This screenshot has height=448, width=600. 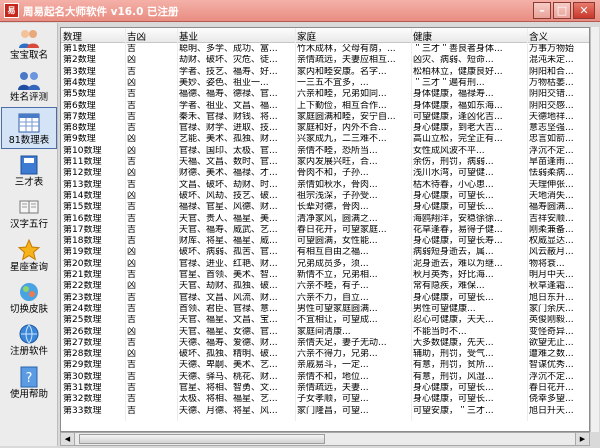 What do you see at coordinates (29, 298) in the screenshot?
I see `sidebar-item-6: 切换皮肤` at bounding box center [29, 298].